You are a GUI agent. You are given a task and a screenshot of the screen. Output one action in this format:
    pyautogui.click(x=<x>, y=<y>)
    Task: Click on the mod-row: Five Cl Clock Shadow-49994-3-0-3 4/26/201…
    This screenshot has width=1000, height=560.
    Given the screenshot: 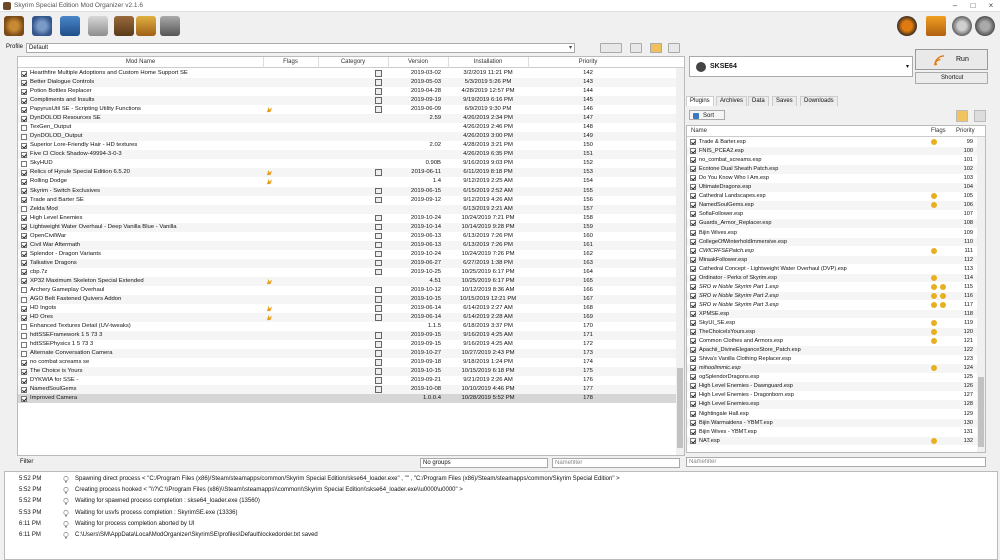 What is the action you would take?
    pyautogui.click(x=351, y=155)
    